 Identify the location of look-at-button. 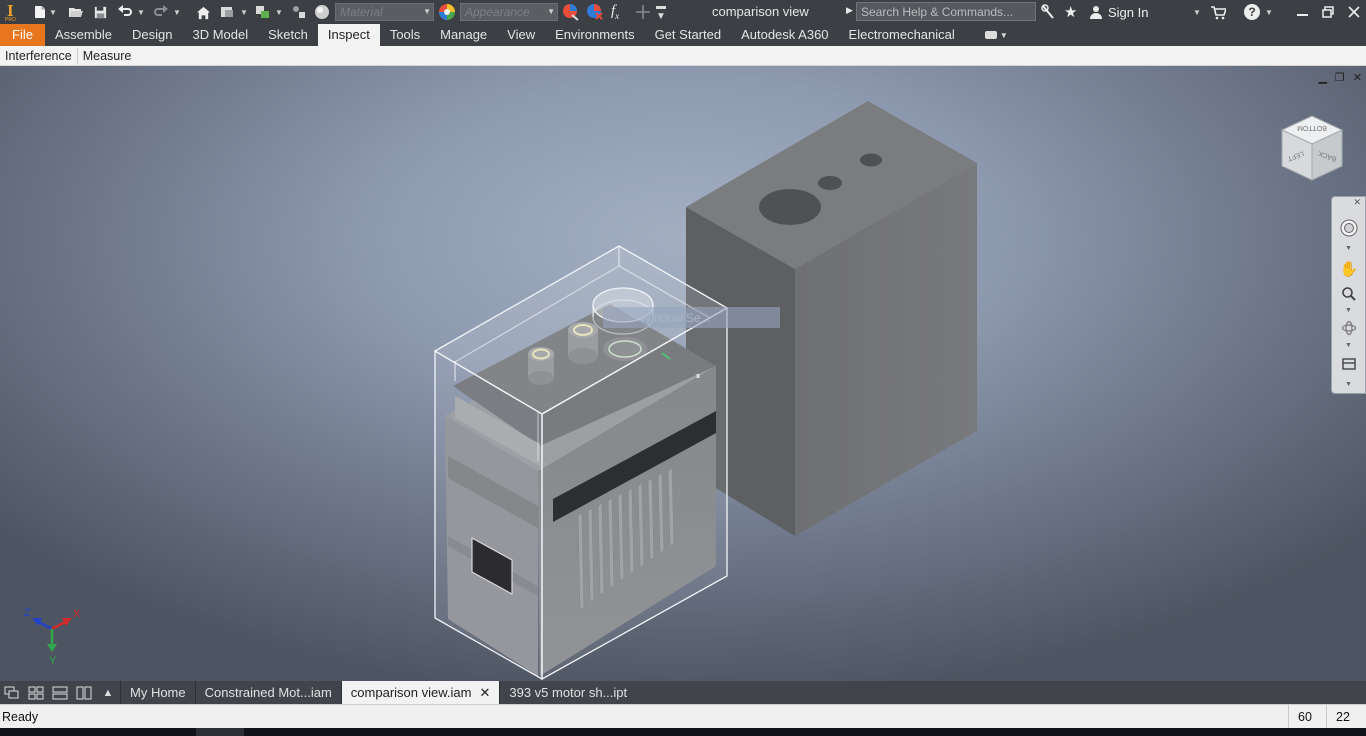
(1349, 364).